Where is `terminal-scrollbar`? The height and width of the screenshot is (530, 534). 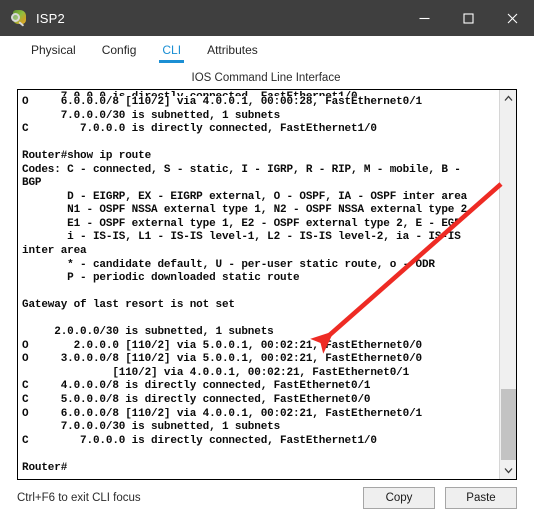
terminal-scrollbar is located at coordinates (507, 284).